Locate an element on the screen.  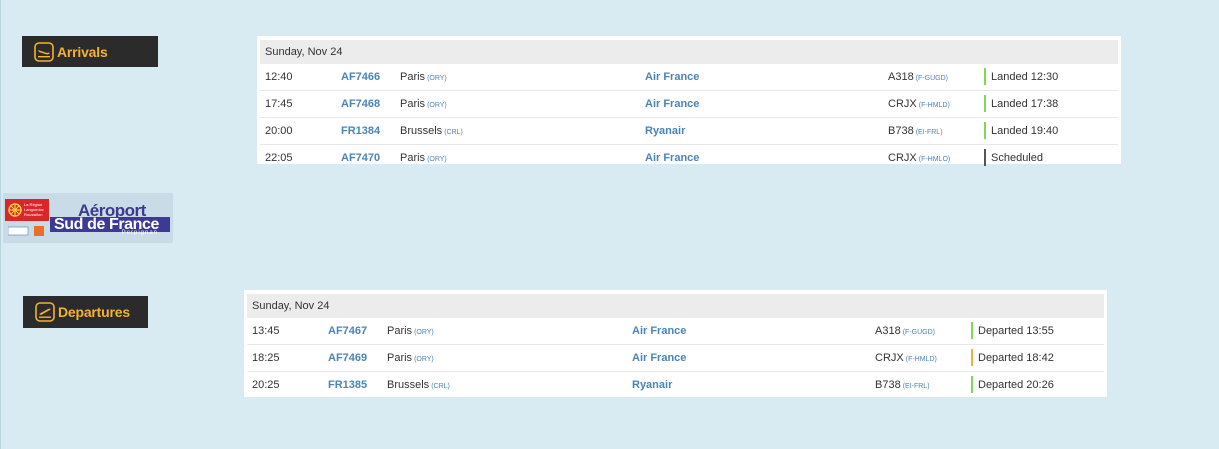
arrivals-button-label: Arrivals is located at coordinates (82, 51).